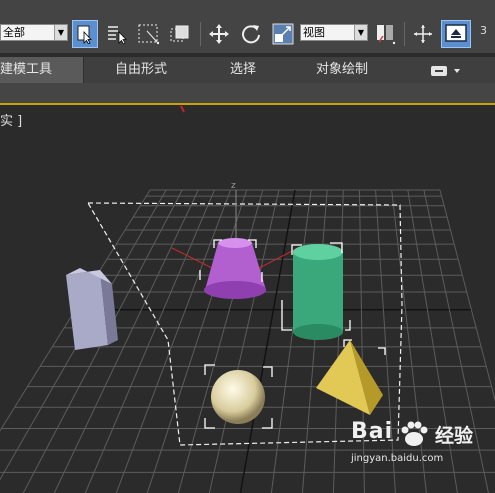  I want to click on paw-logo-icon, so click(414, 433).